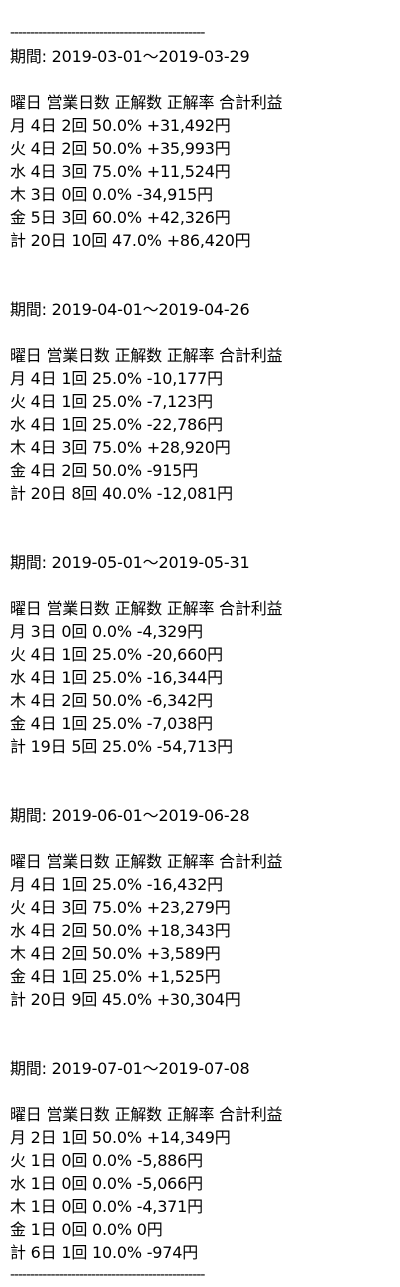  Describe the element at coordinates (121, 746) in the screenshot. I see `row-total: 計 19日 5回 25.0% -54,713円` at that location.